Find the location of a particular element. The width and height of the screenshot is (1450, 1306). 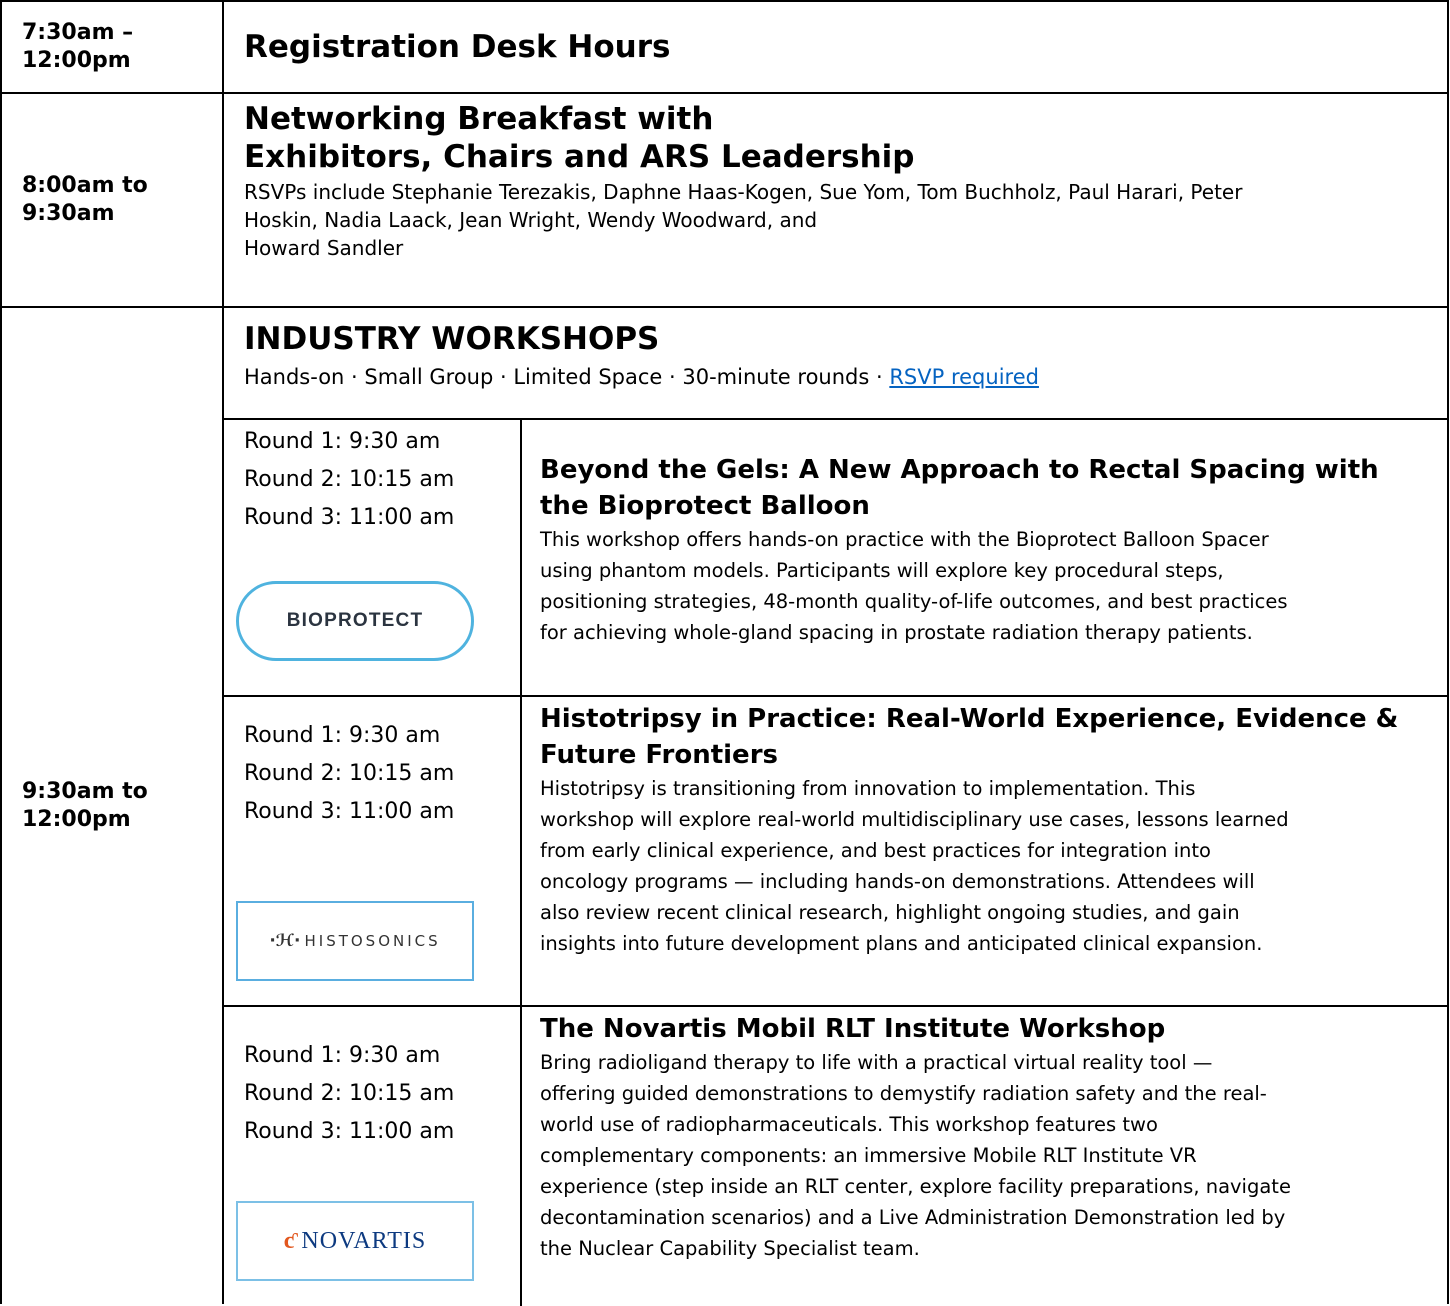

workshop-desc-line: the Nuclear Capability Specialist team. is located at coordinates (730, 1248).